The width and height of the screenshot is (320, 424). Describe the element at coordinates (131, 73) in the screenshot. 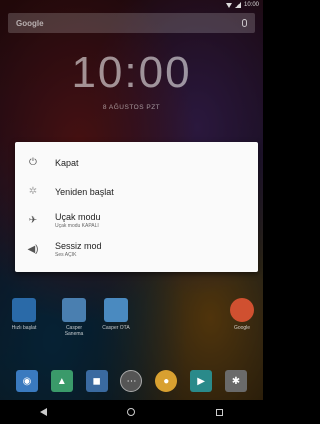

I see `clock-widget: 10:00` at that location.